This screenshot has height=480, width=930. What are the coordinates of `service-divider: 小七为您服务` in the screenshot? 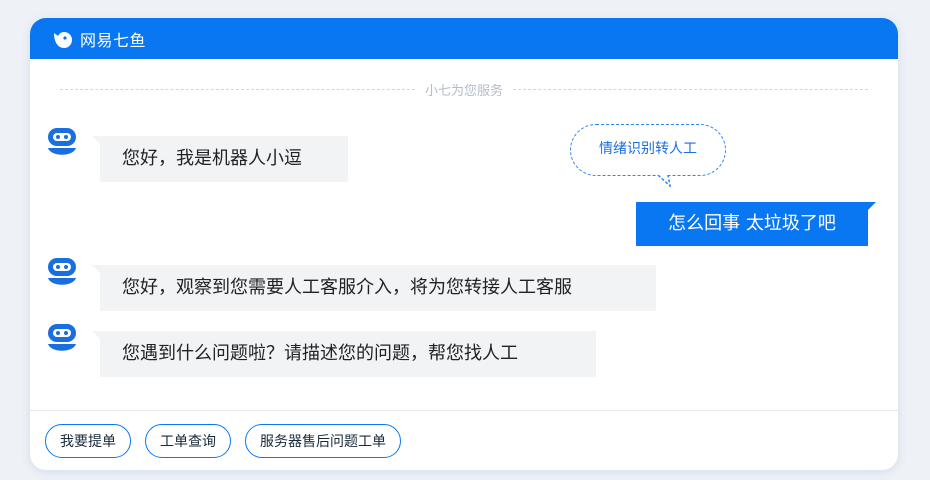 It's located at (464, 89).